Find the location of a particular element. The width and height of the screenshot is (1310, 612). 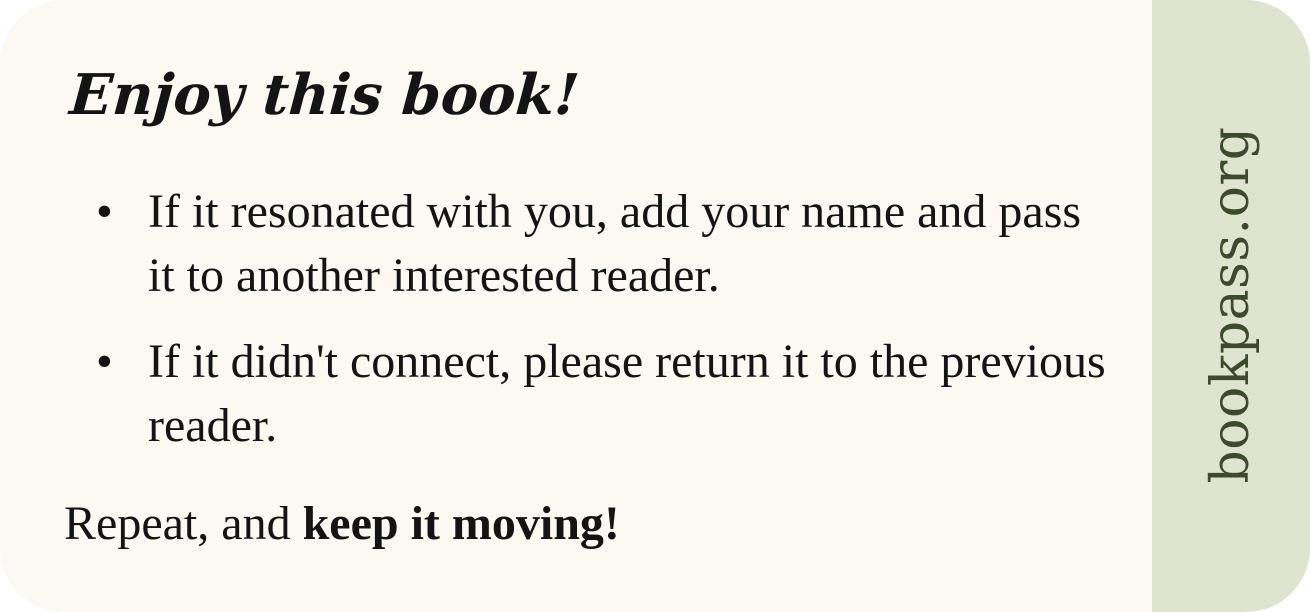

side-band: bookpass.org is located at coordinates (1231, 306).